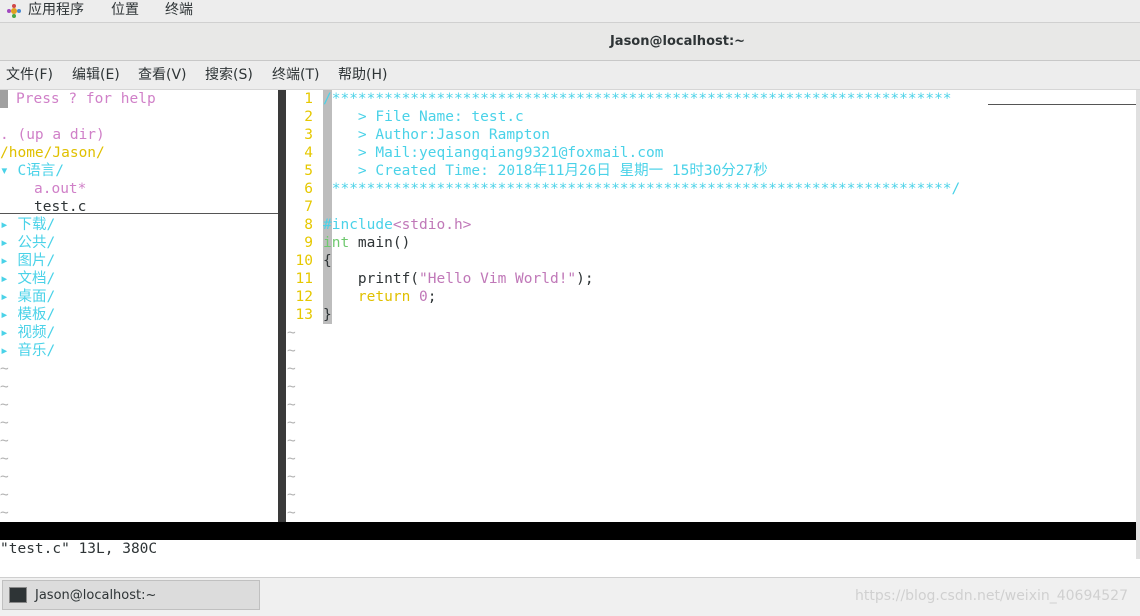 This screenshot has height=616, width=1140. What do you see at coordinates (498, 279) in the screenshot?
I see `string-literal: "Hello Vim World!"` at bounding box center [498, 279].